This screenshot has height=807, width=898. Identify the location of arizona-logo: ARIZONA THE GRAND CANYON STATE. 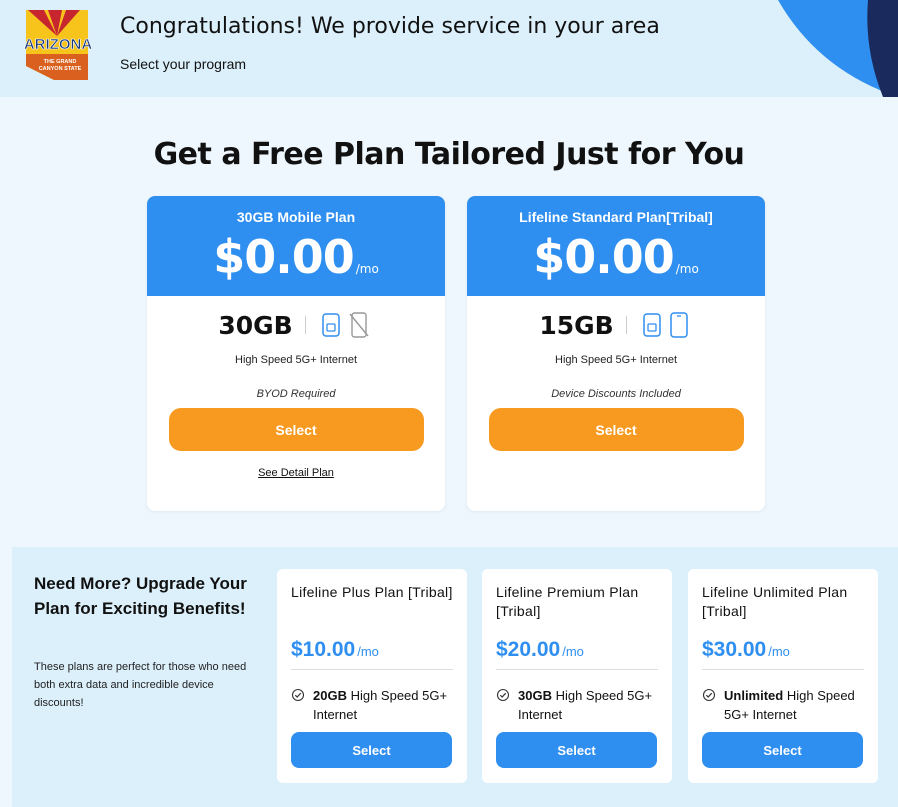
(58, 45).